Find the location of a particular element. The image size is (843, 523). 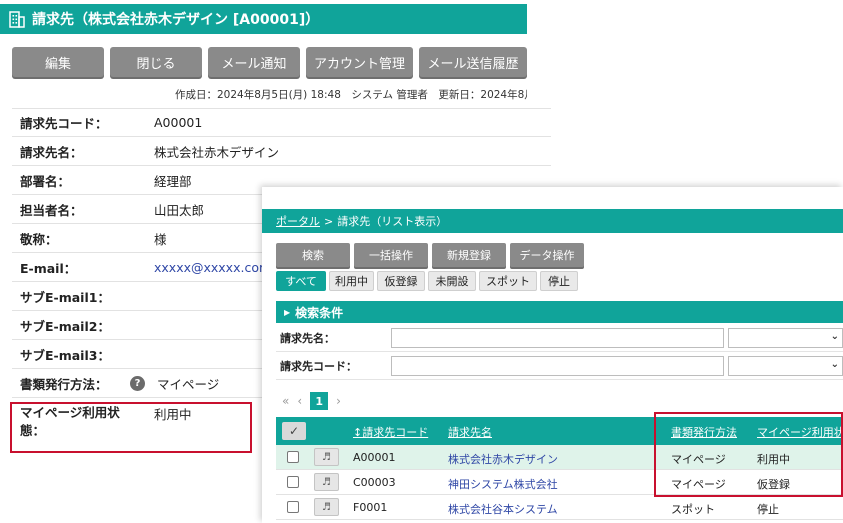

breadcrumb: ポータル > 請求先（リスト表示） is located at coordinates (552, 221).